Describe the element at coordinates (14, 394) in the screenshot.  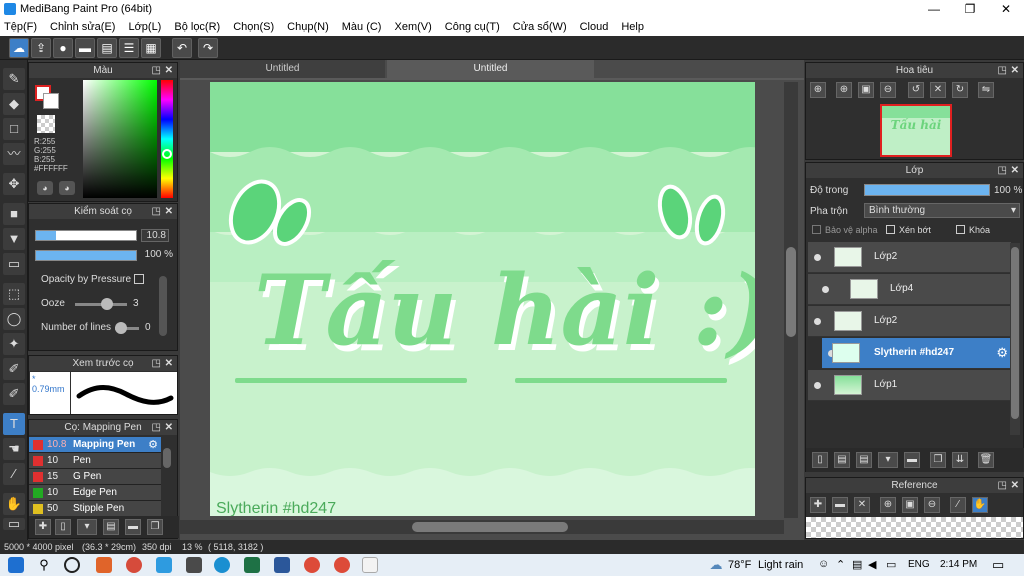
I see `select-eraser-icon: ✐` at that location.